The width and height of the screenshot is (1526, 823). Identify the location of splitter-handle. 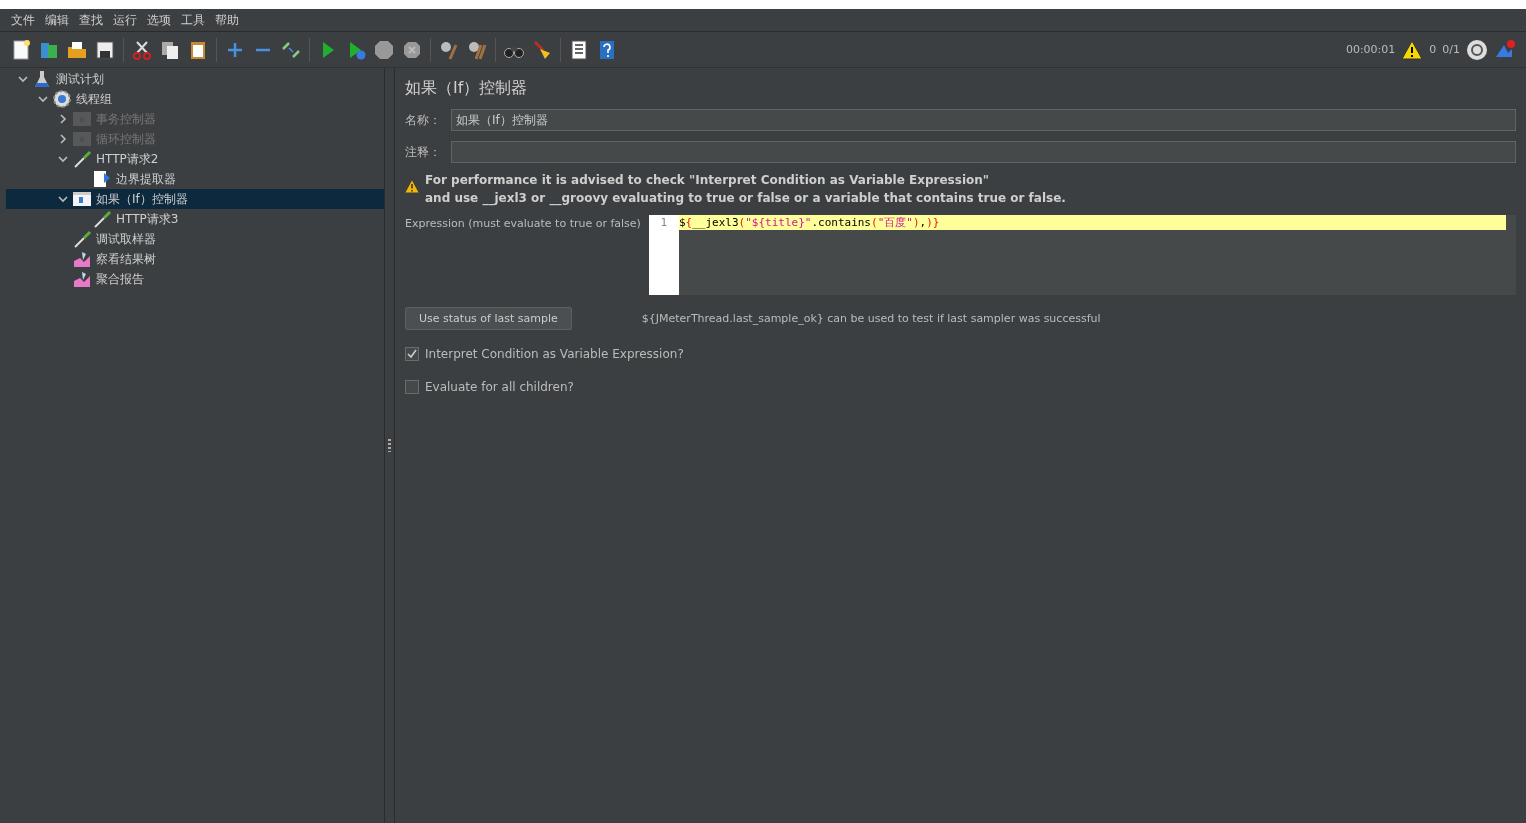
(389, 445).